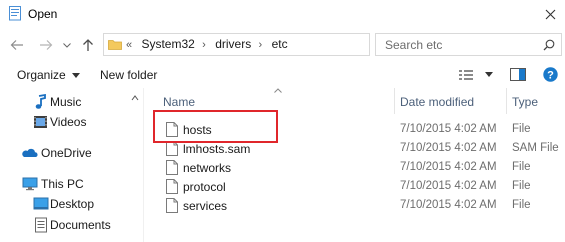 This screenshot has width=565, height=242. What do you see at coordinates (129, 45) in the screenshot?
I see `breadcrumb-overflow: «` at bounding box center [129, 45].